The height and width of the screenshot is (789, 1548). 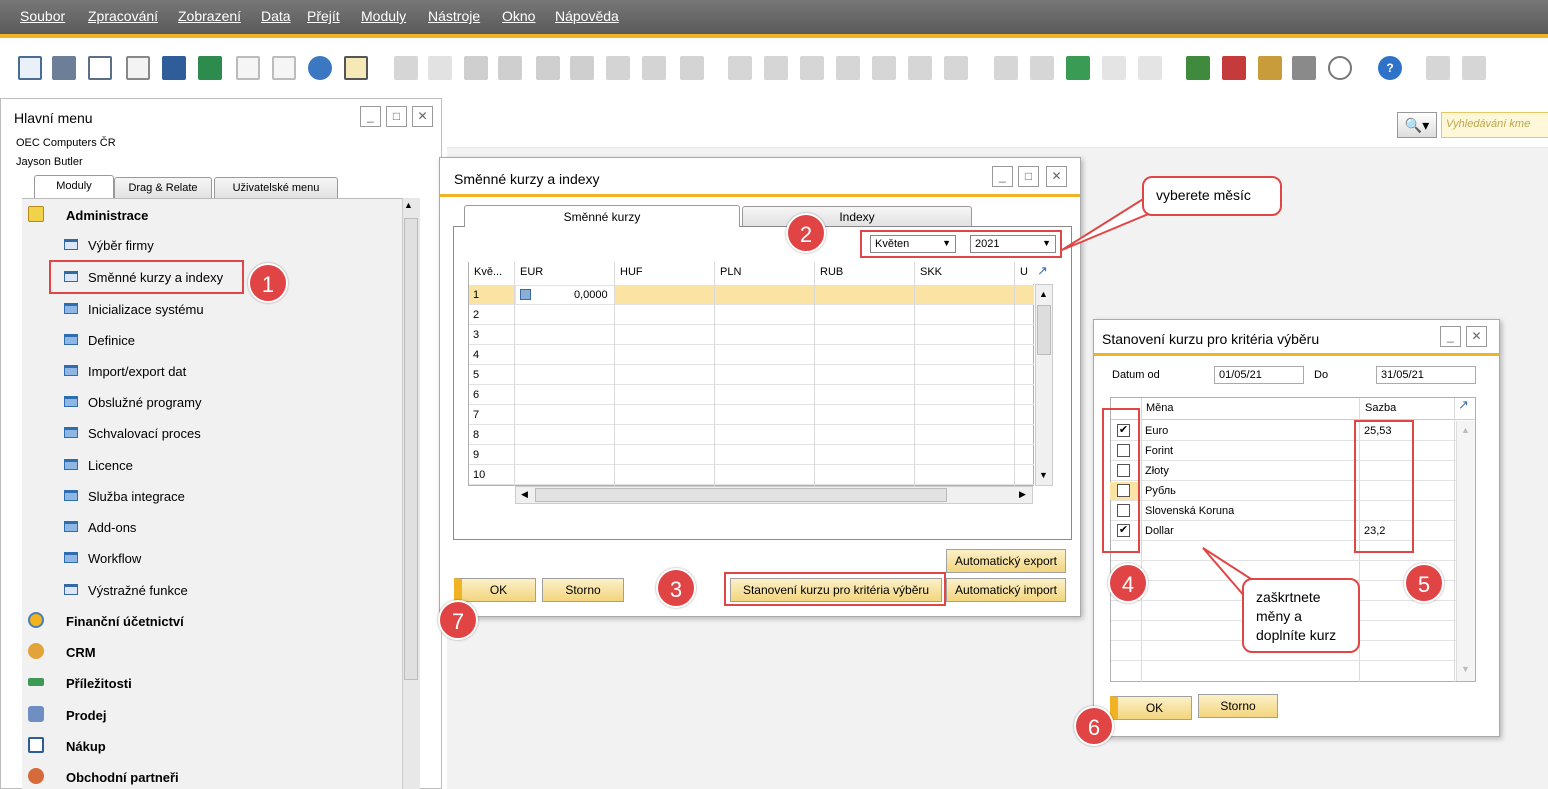 What do you see at coordinates (1279, 616) in the screenshot?
I see `callout-line: měny a` at bounding box center [1279, 616].